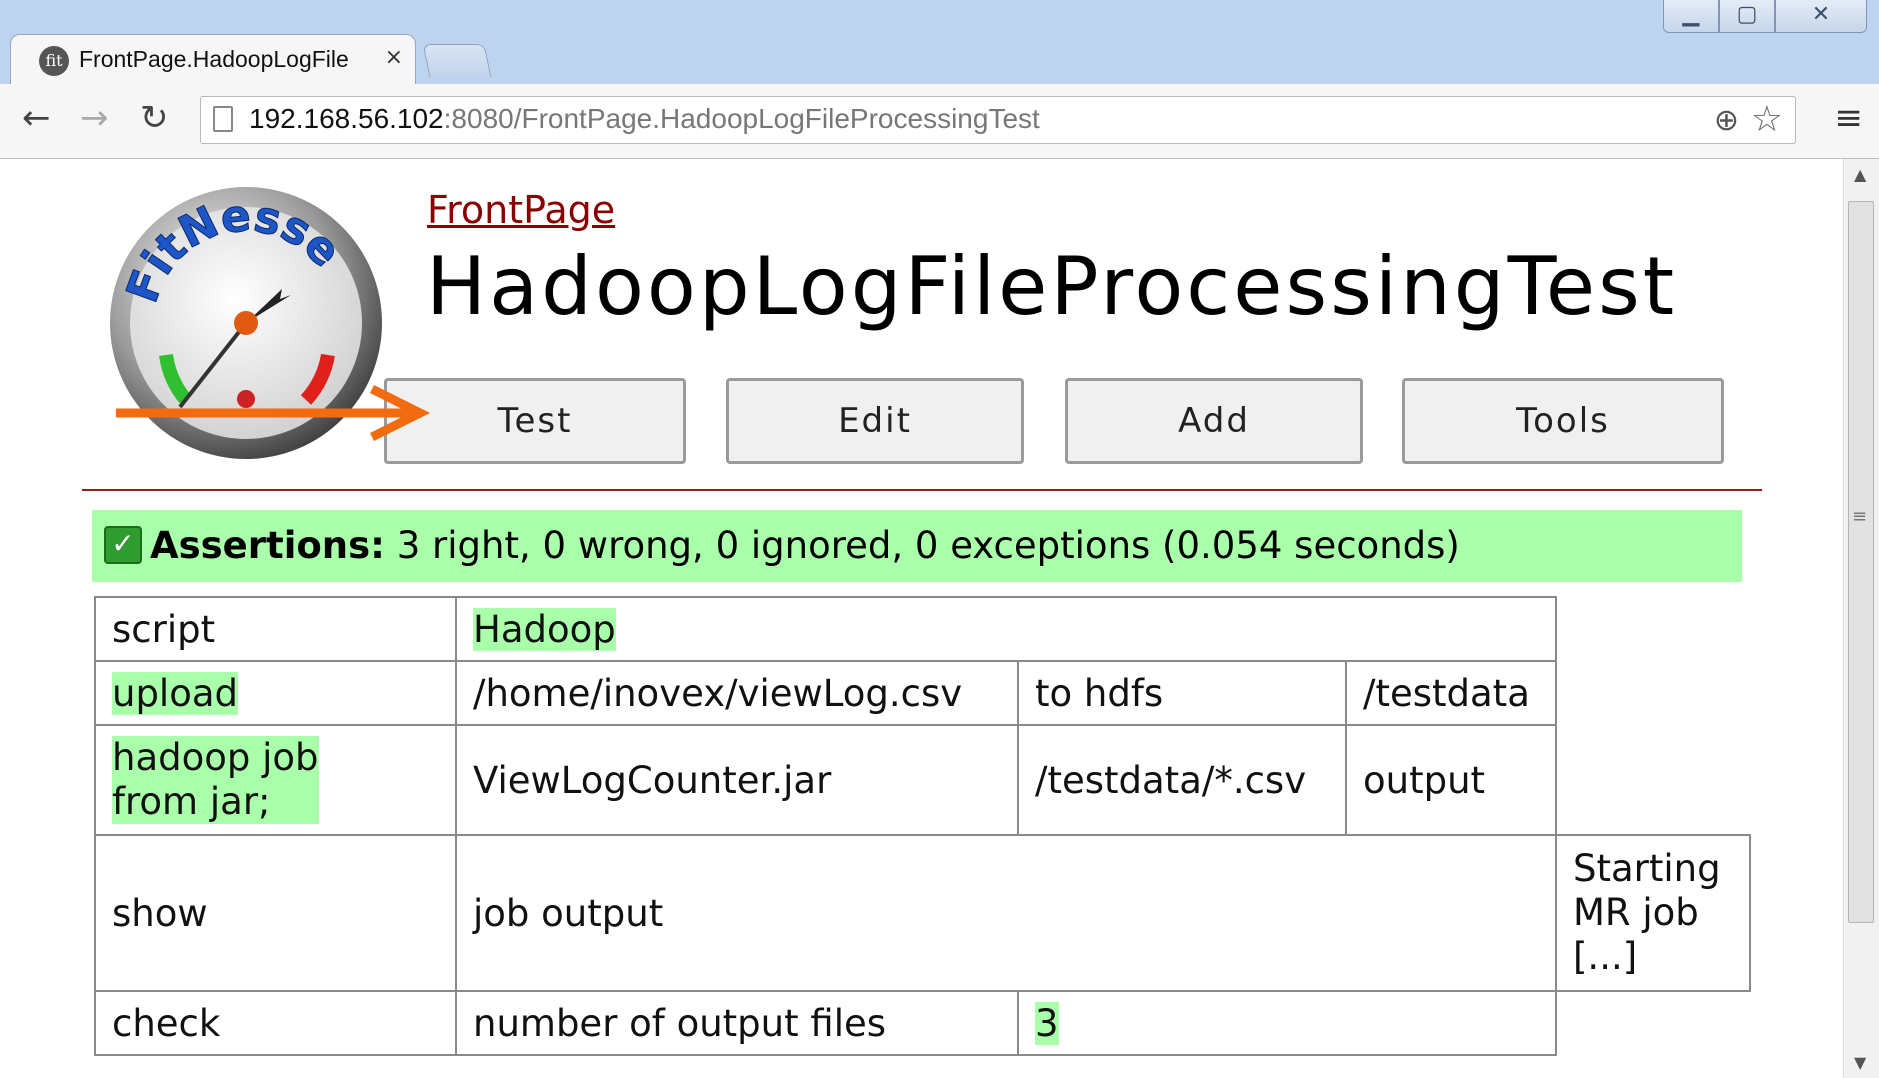  I want to click on table-cell: output, so click(1451, 780).